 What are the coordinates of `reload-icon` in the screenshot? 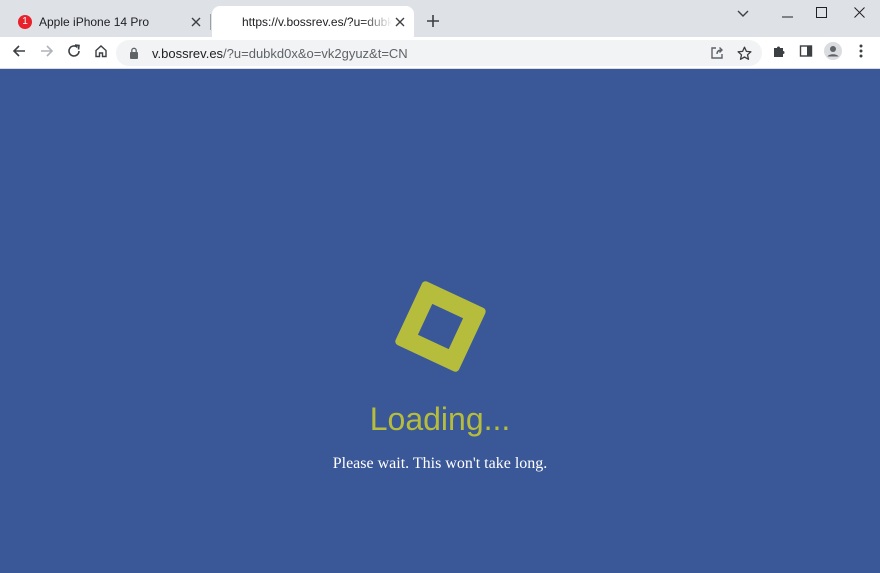 It's located at (74, 53).